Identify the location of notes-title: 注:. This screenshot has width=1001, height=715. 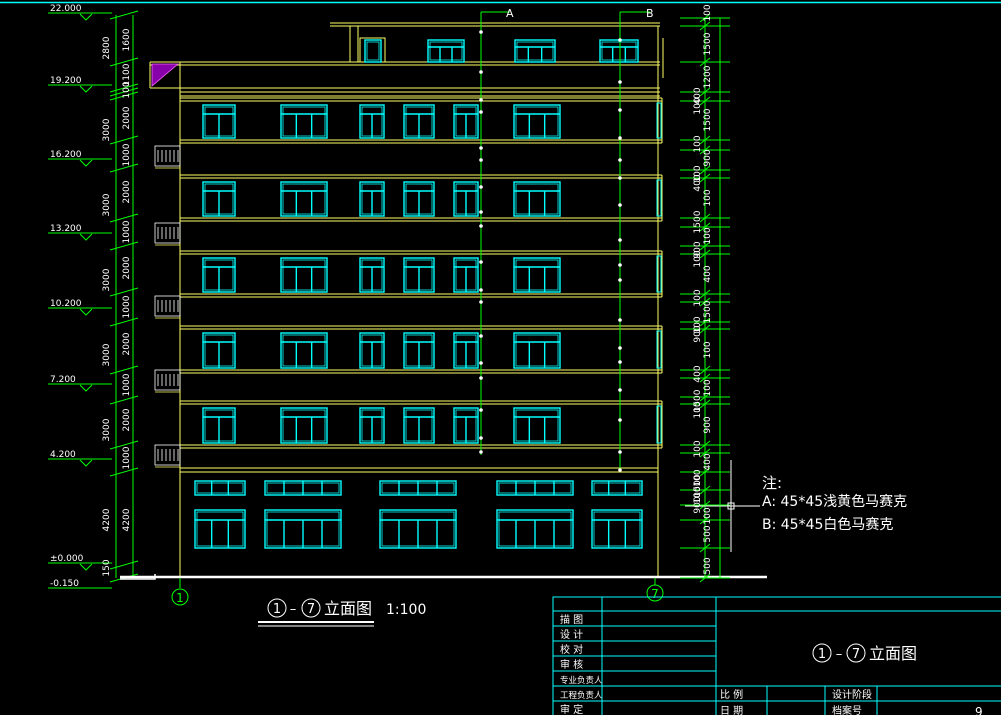
(772, 483).